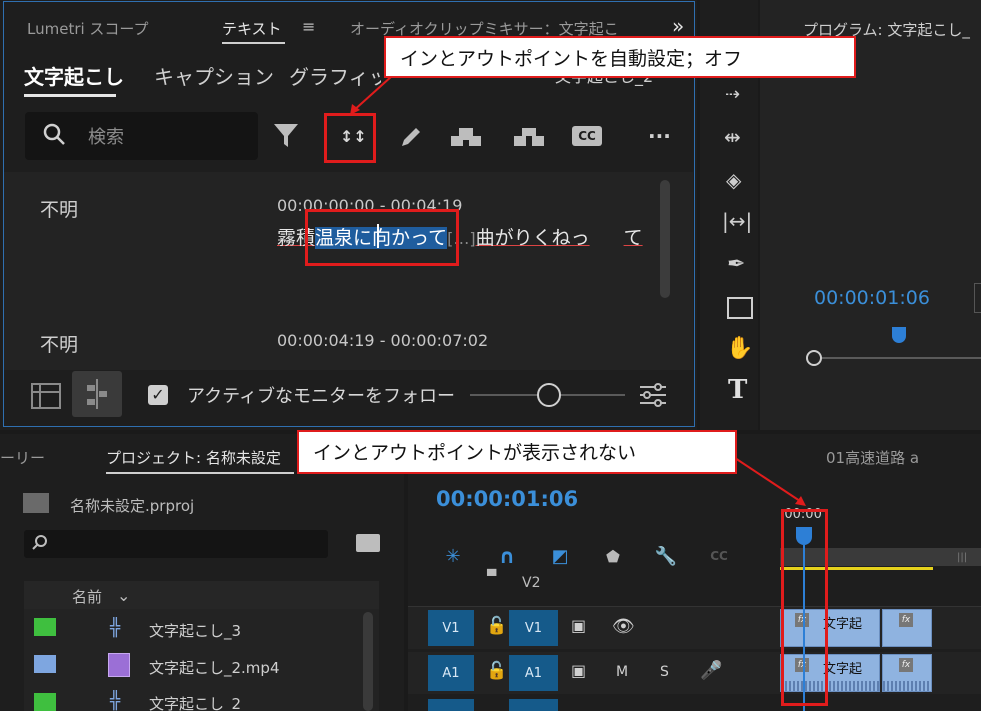  What do you see at coordinates (620, 57) in the screenshot?
I see `callout-auto-in-out-off: インとアウトポイントを自動設定；オフ` at bounding box center [620, 57].